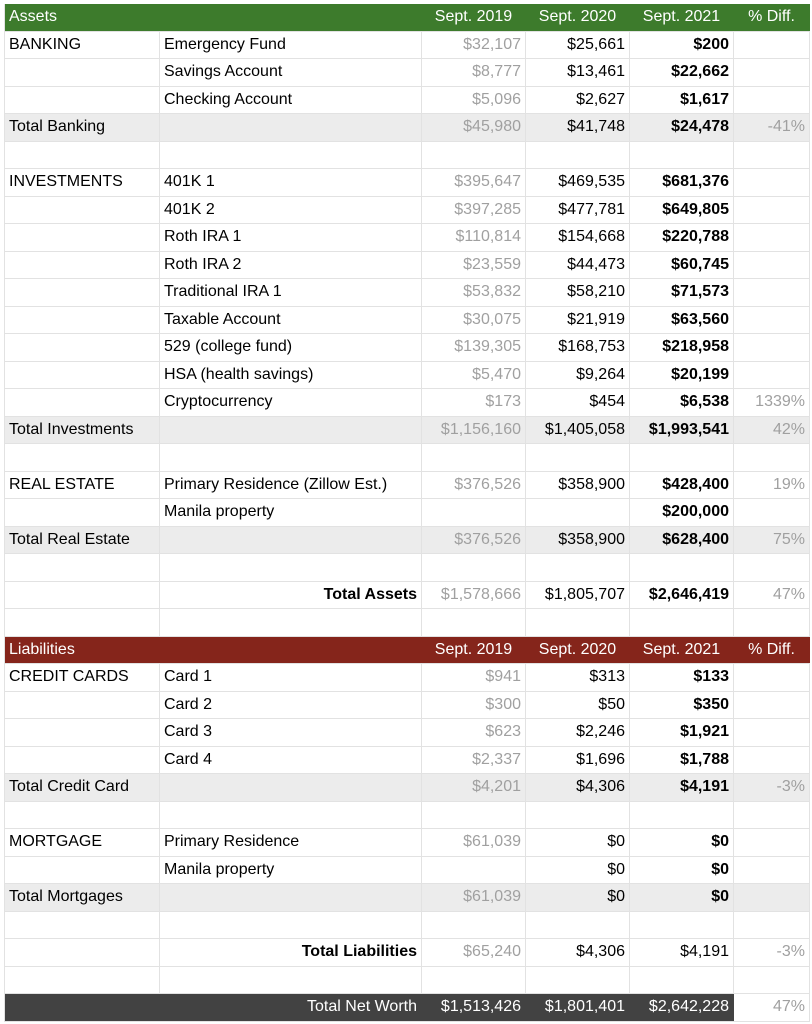  I want to click on cell: $200, so click(682, 44).